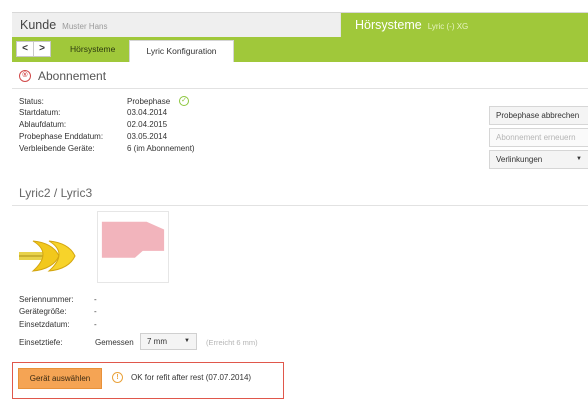 This screenshot has height=414, width=588. What do you see at coordinates (95, 324) in the screenshot?
I see `einsetzdatum-value: -` at bounding box center [95, 324].